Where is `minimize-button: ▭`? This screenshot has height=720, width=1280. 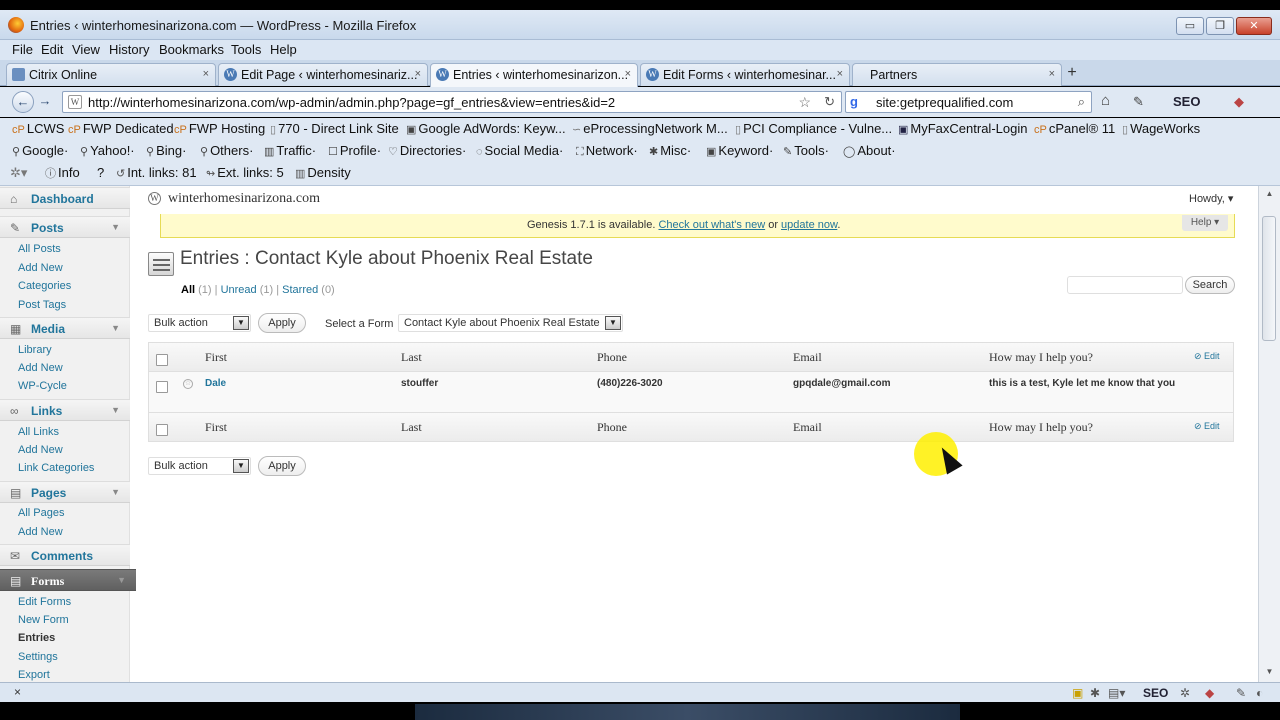
minimize-button: ▭ is located at coordinates (1190, 26).